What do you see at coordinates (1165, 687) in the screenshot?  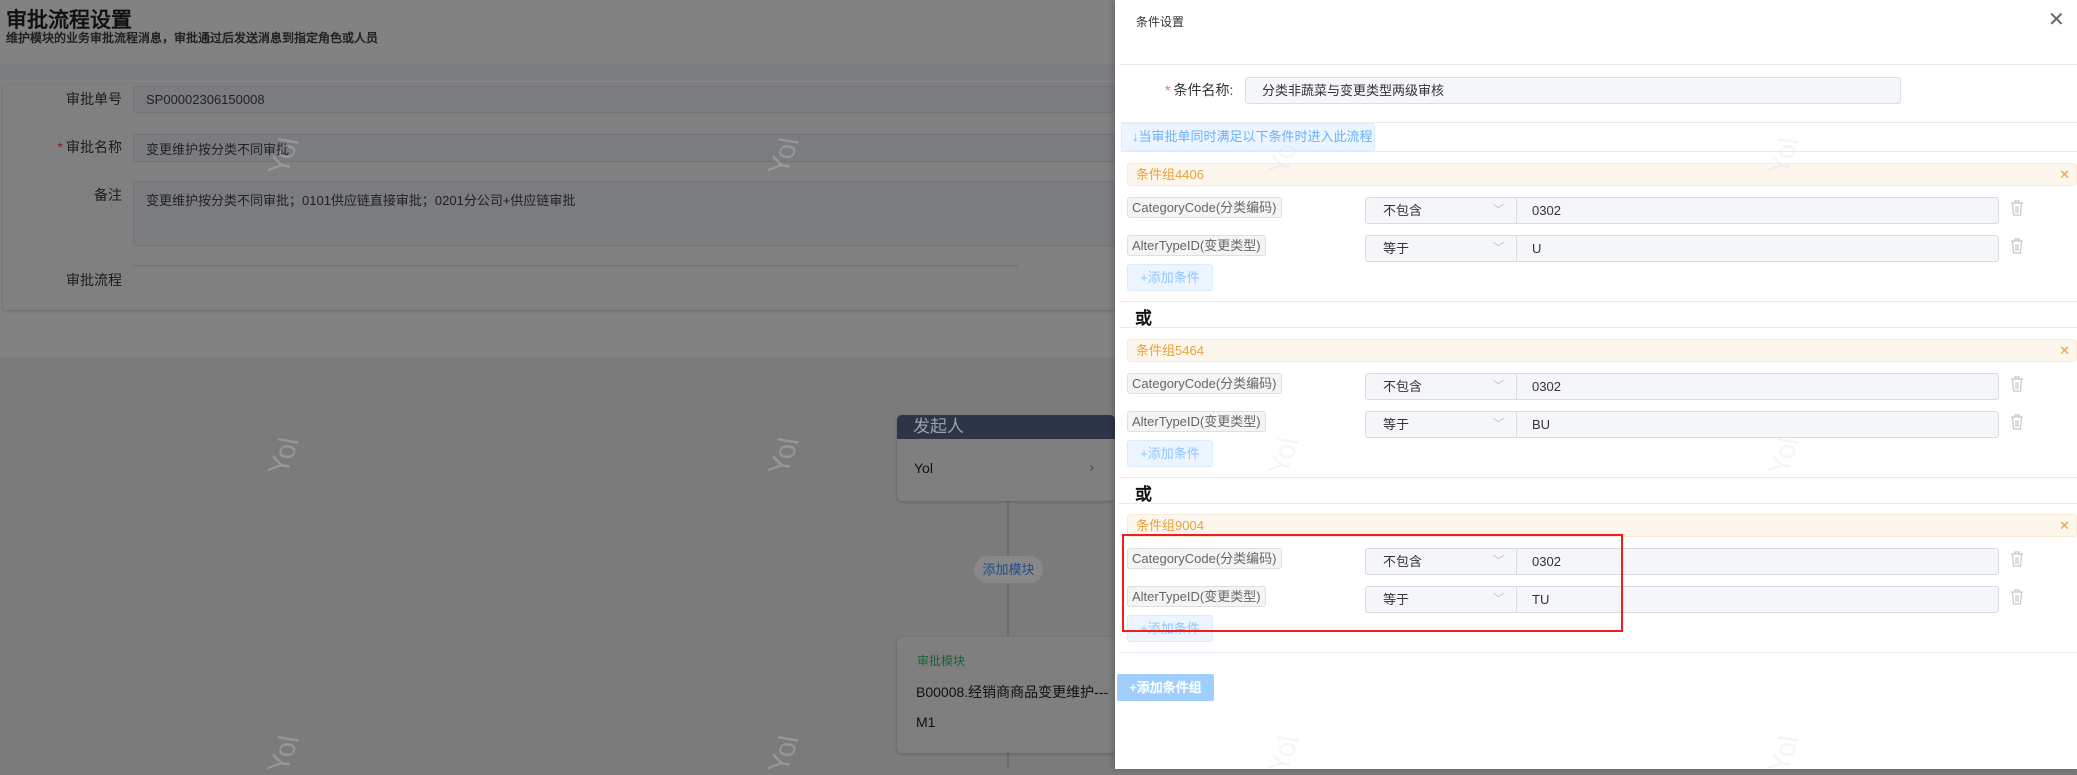 I see `add-group-button: +添加条件组` at bounding box center [1165, 687].